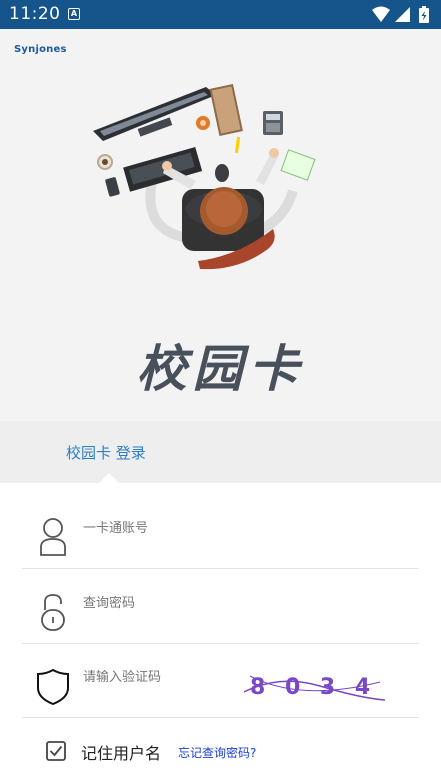 This screenshot has width=441, height=784. What do you see at coordinates (109, 478) in the screenshot?
I see `tab-active-indicator` at bounding box center [109, 478].